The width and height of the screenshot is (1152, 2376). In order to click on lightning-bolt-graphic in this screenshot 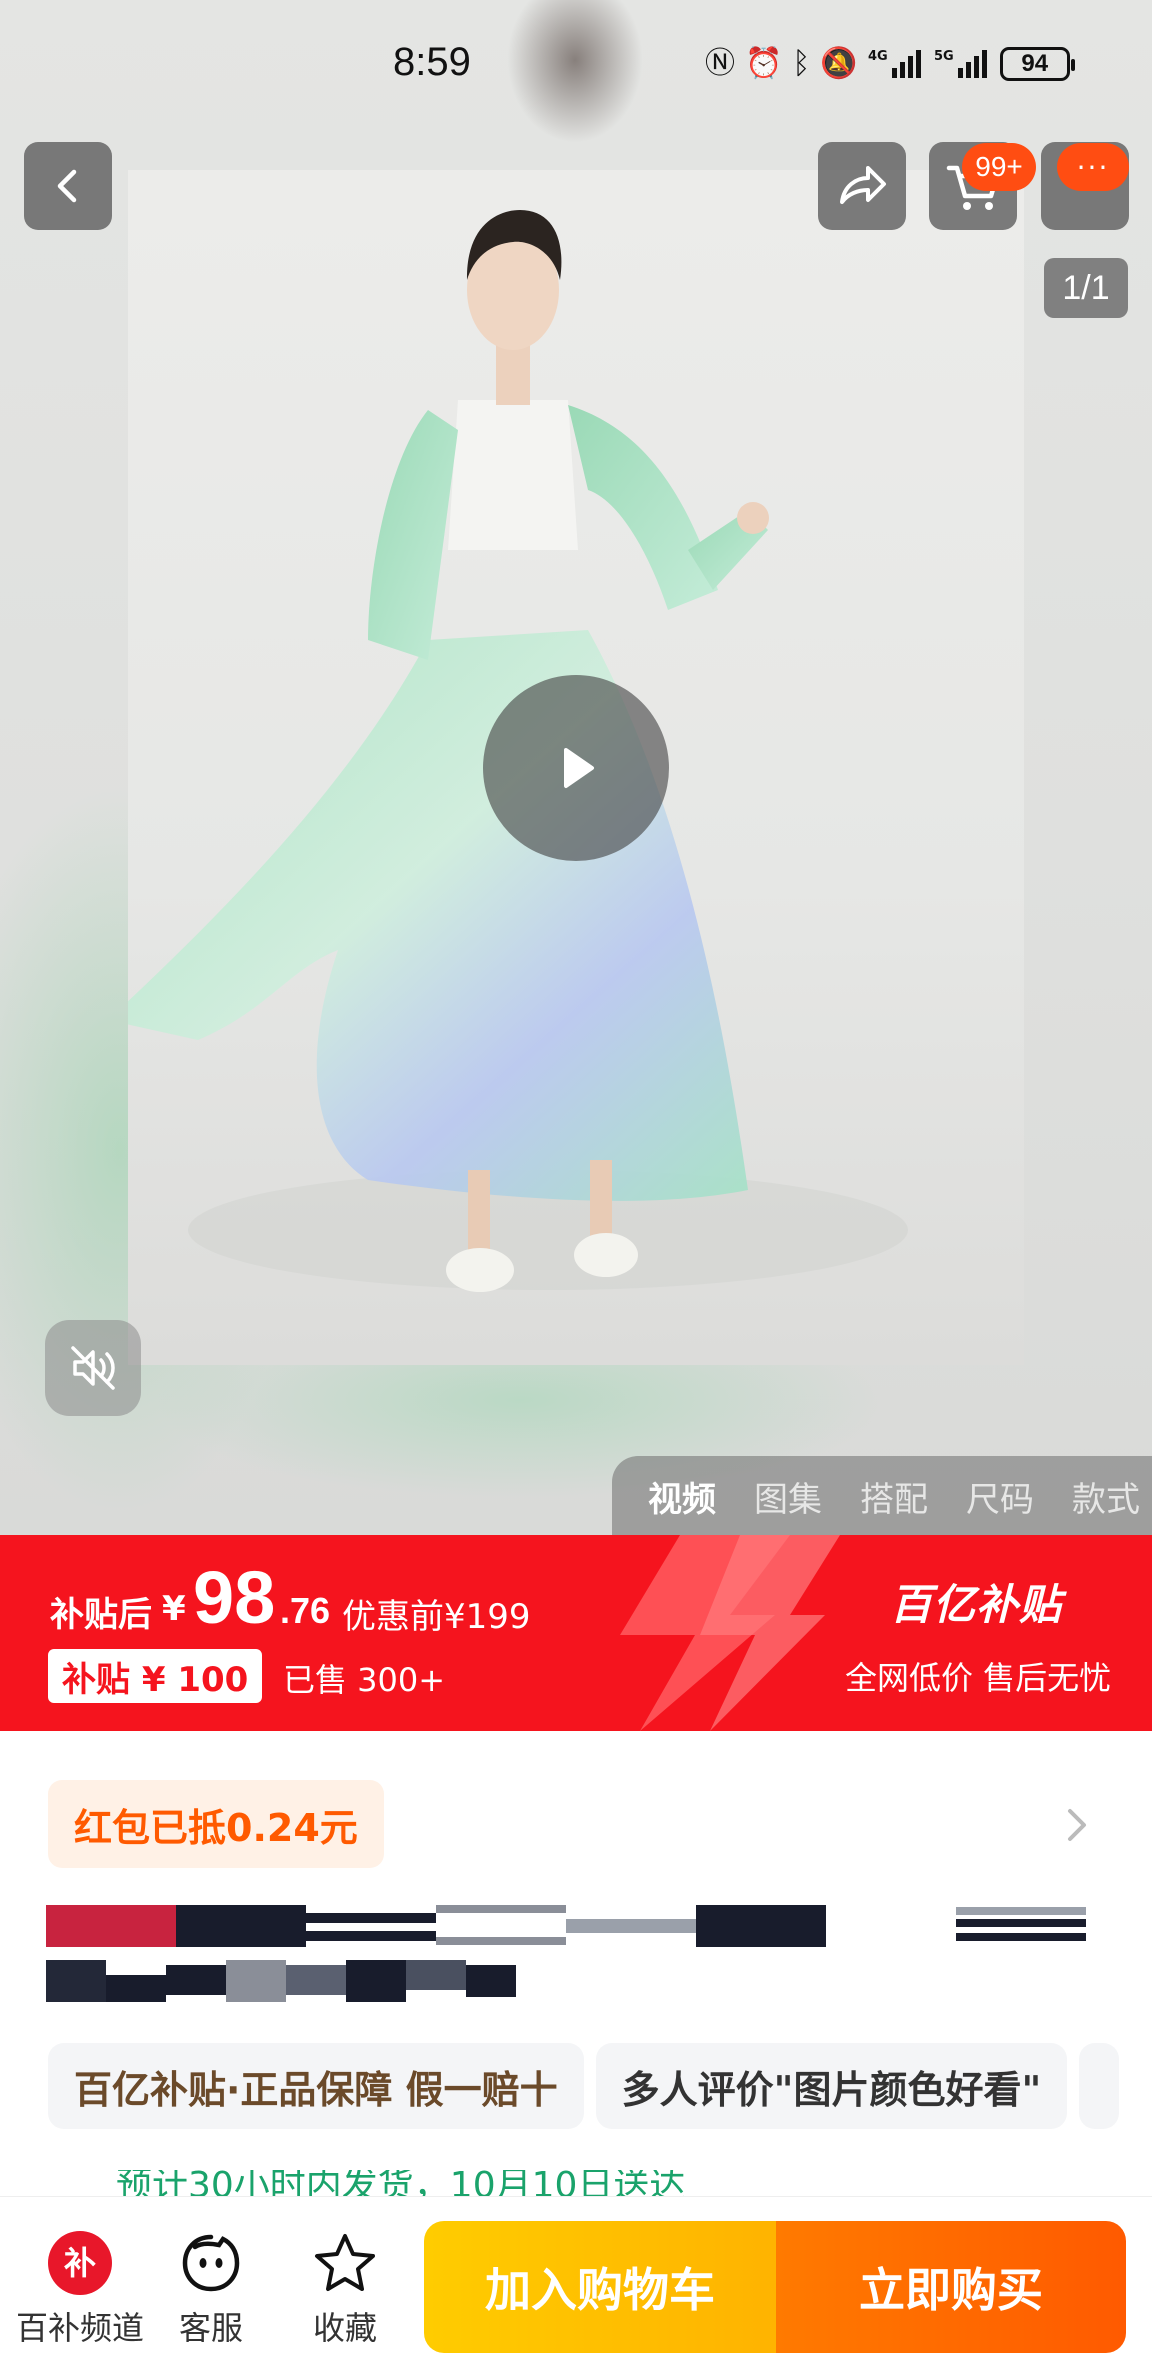, I will do `click(730, 1633)`.